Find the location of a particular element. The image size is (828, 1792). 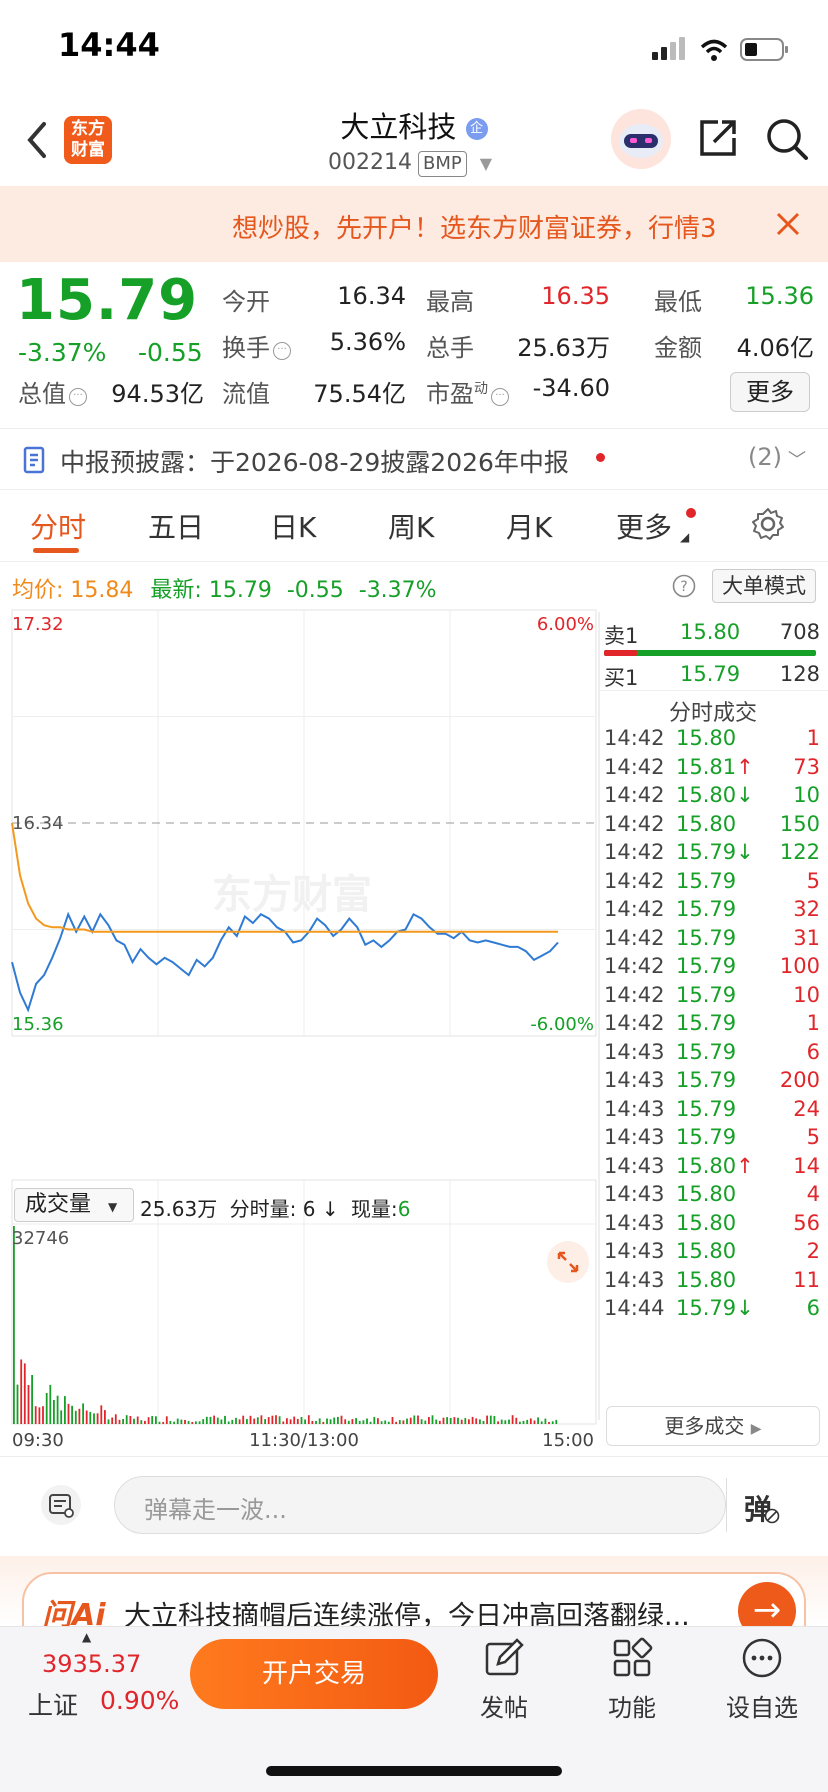

trade-price: 15.80 is located at coordinates (706, 1279).